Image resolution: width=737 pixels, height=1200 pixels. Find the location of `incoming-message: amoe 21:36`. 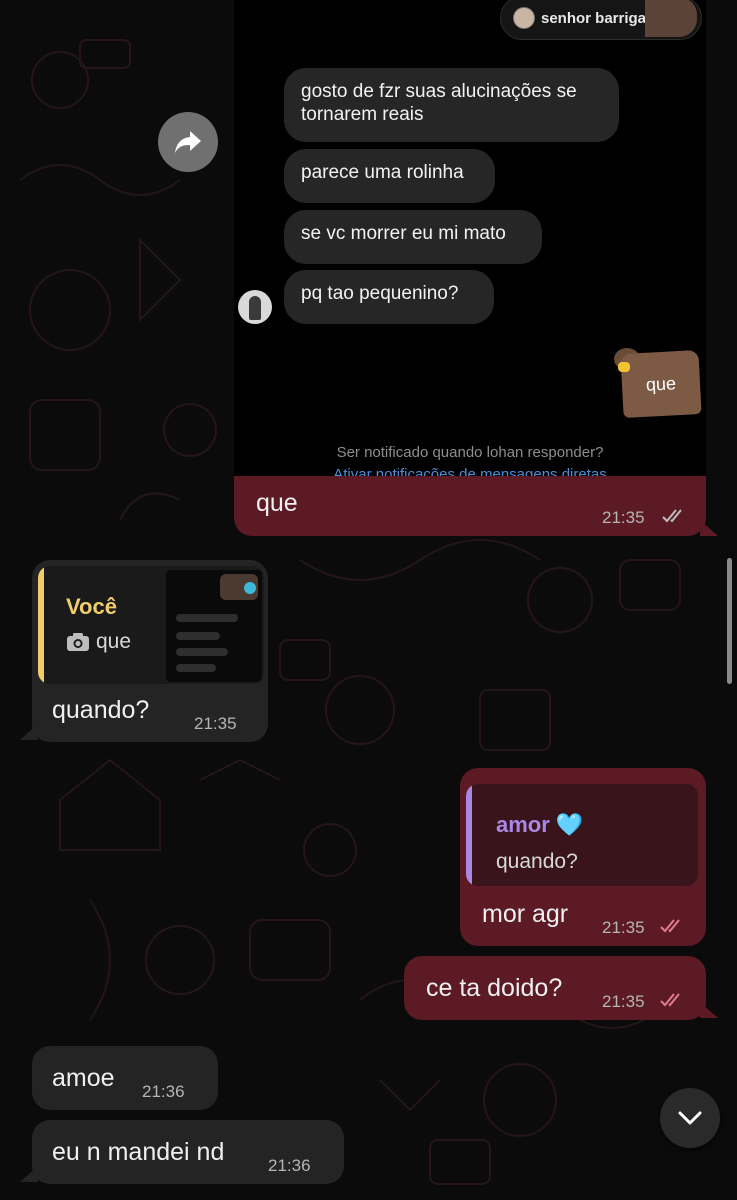

incoming-message: amoe 21:36 is located at coordinates (125, 1078).